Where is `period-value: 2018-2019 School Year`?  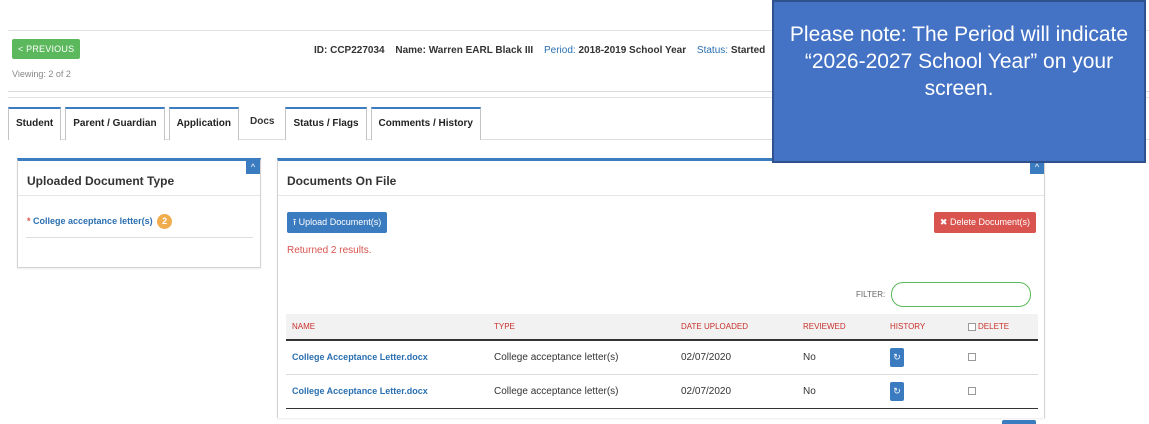
period-value: 2018-2019 School Year is located at coordinates (632, 50).